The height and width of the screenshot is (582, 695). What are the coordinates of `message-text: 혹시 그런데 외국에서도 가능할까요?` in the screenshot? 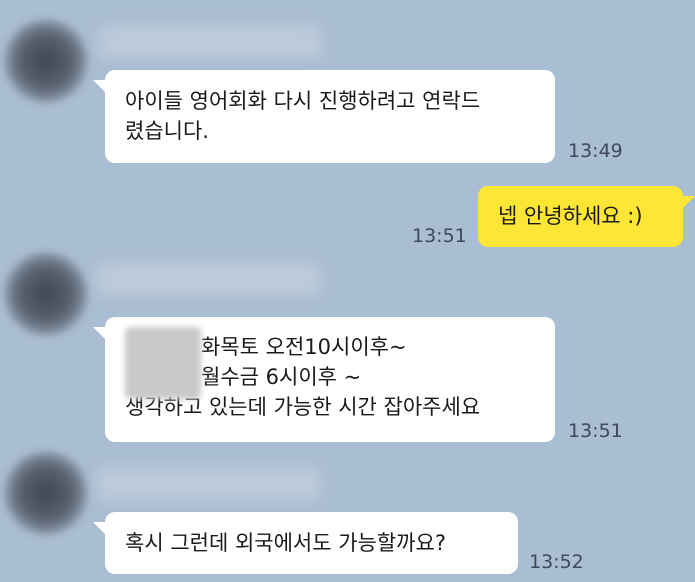 It's located at (285, 543).